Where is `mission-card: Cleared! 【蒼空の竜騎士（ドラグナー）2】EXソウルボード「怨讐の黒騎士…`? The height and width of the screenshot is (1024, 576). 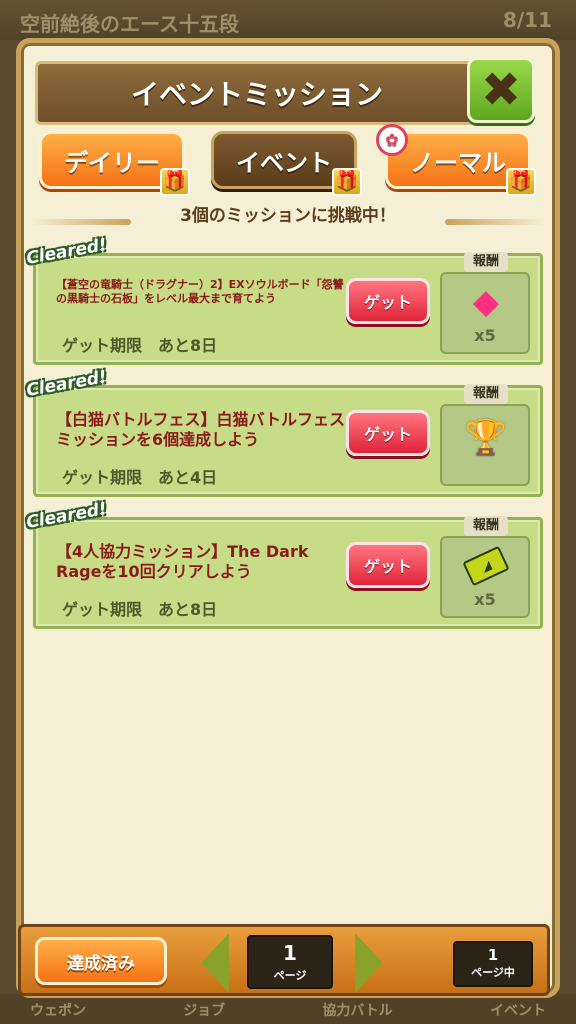 mission-card: Cleared! 【蒼空の竜騎士（ドラグナー）2】EXソウルボード「怨讐の黒騎士… is located at coordinates (284, 300).